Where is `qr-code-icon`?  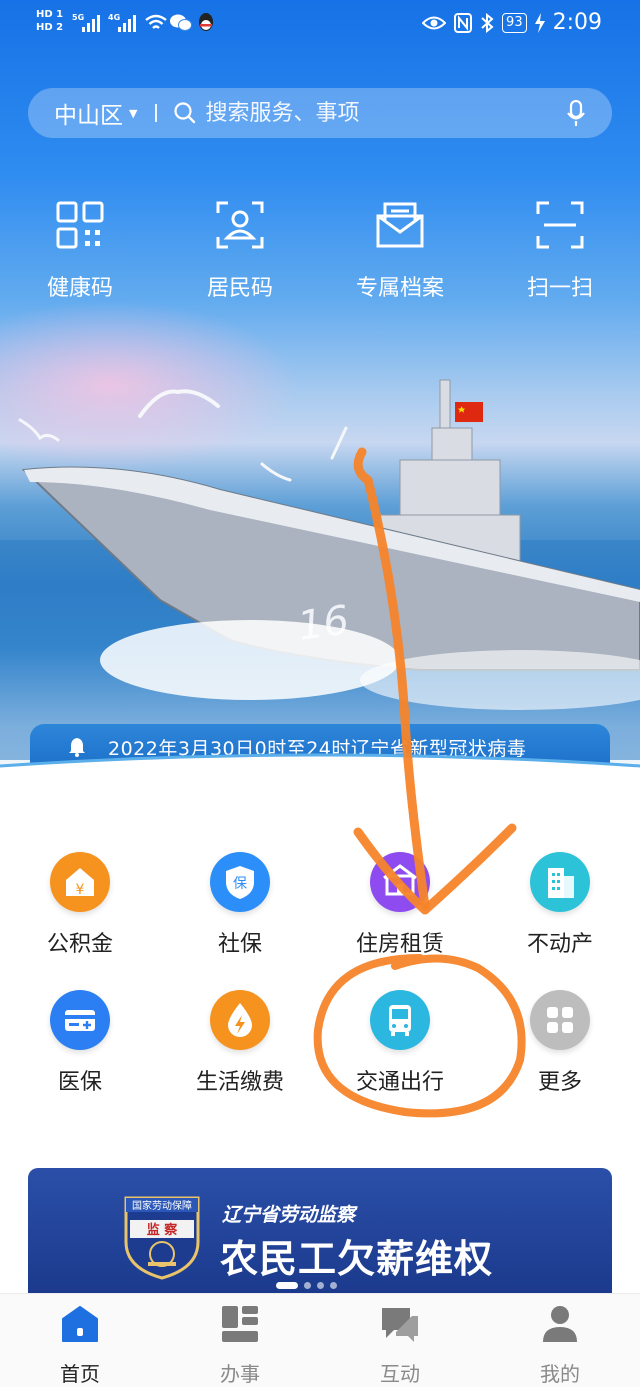
qr-code-icon is located at coordinates (80, 225).